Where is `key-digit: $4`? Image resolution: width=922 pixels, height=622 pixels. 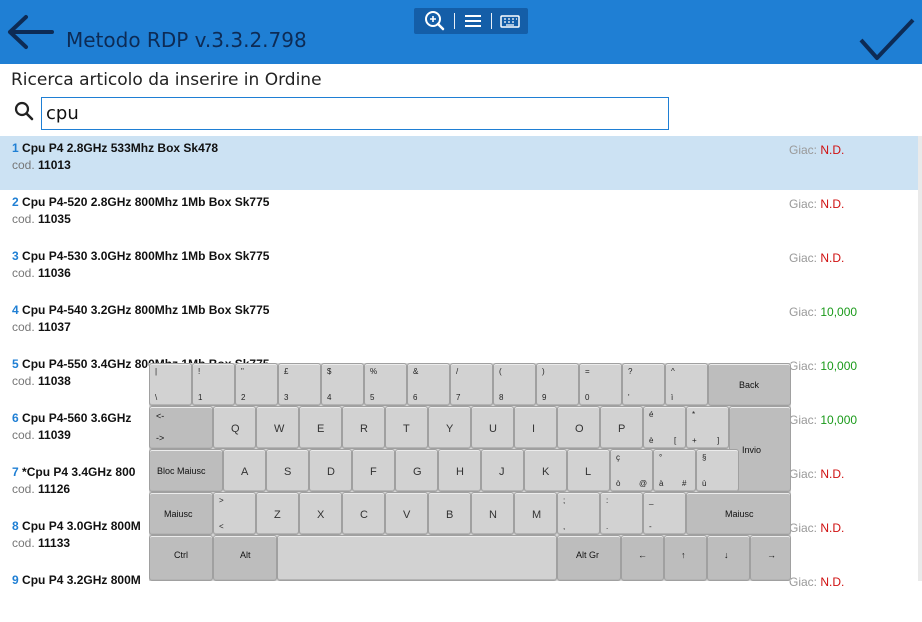
key-digit: $4 is located at coordinates (342, 384).